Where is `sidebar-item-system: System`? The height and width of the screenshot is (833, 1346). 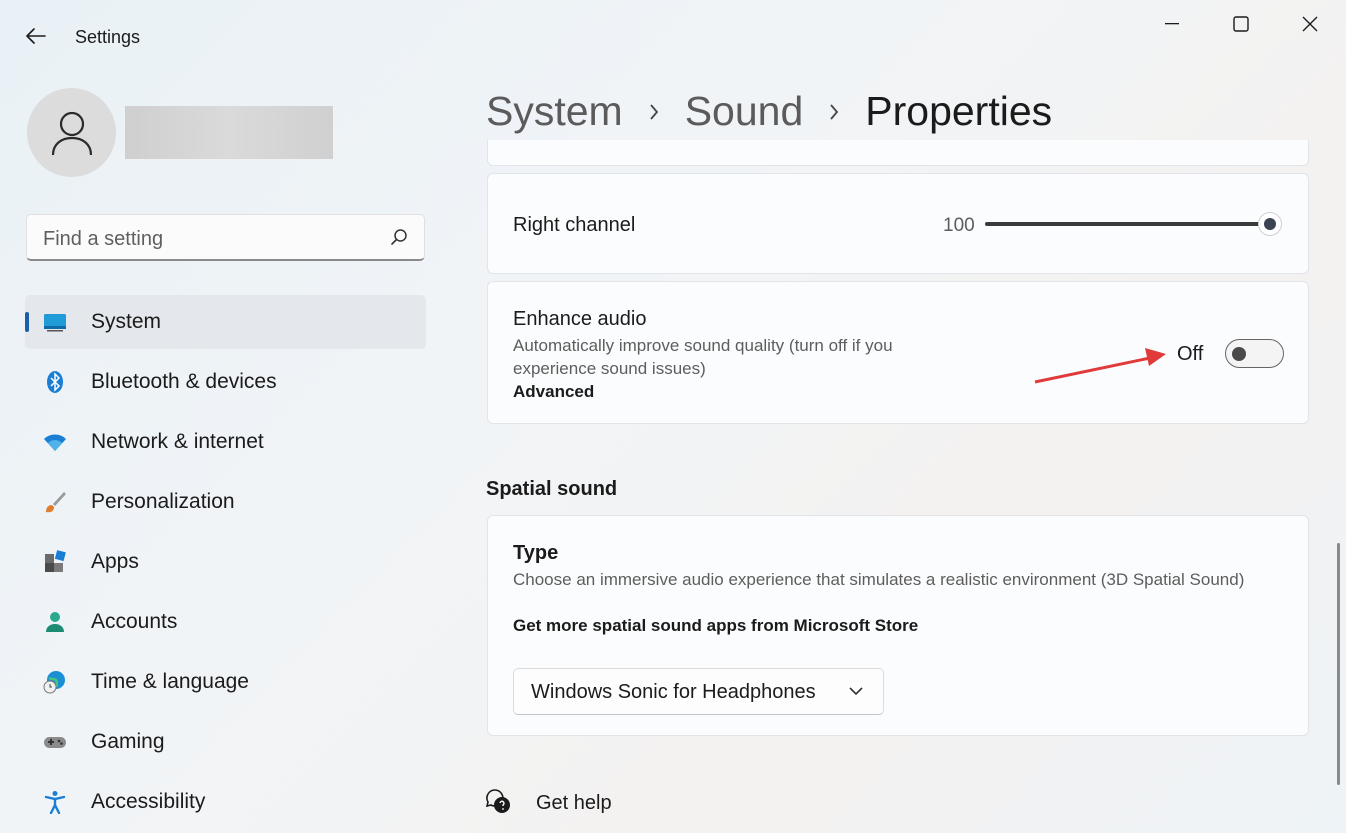 sidebar-item-system: System is located at coordinates (225, 322).